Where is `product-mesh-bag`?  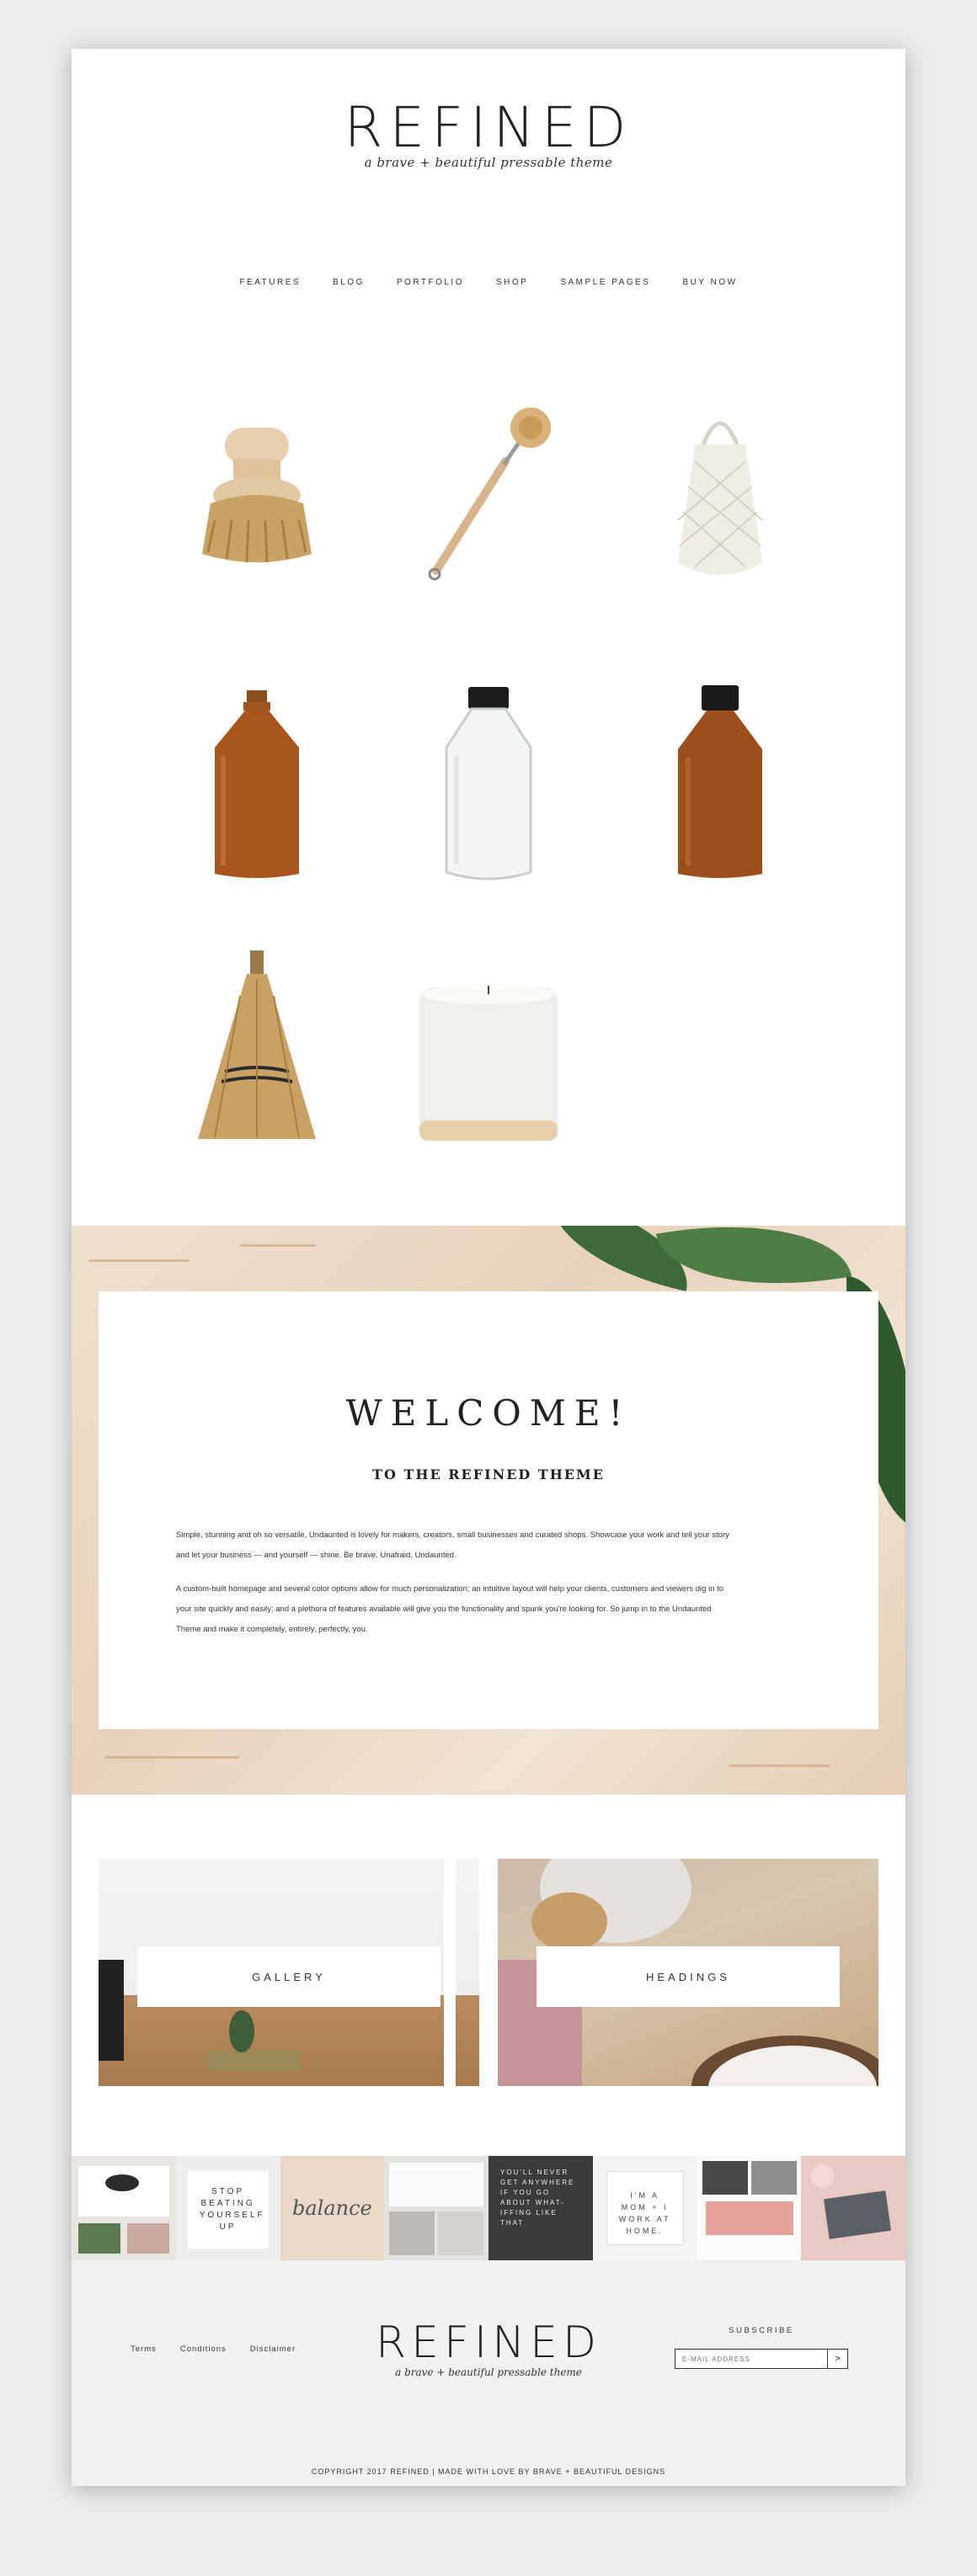
product-mesh-bag is located at coordinates (720, 495).